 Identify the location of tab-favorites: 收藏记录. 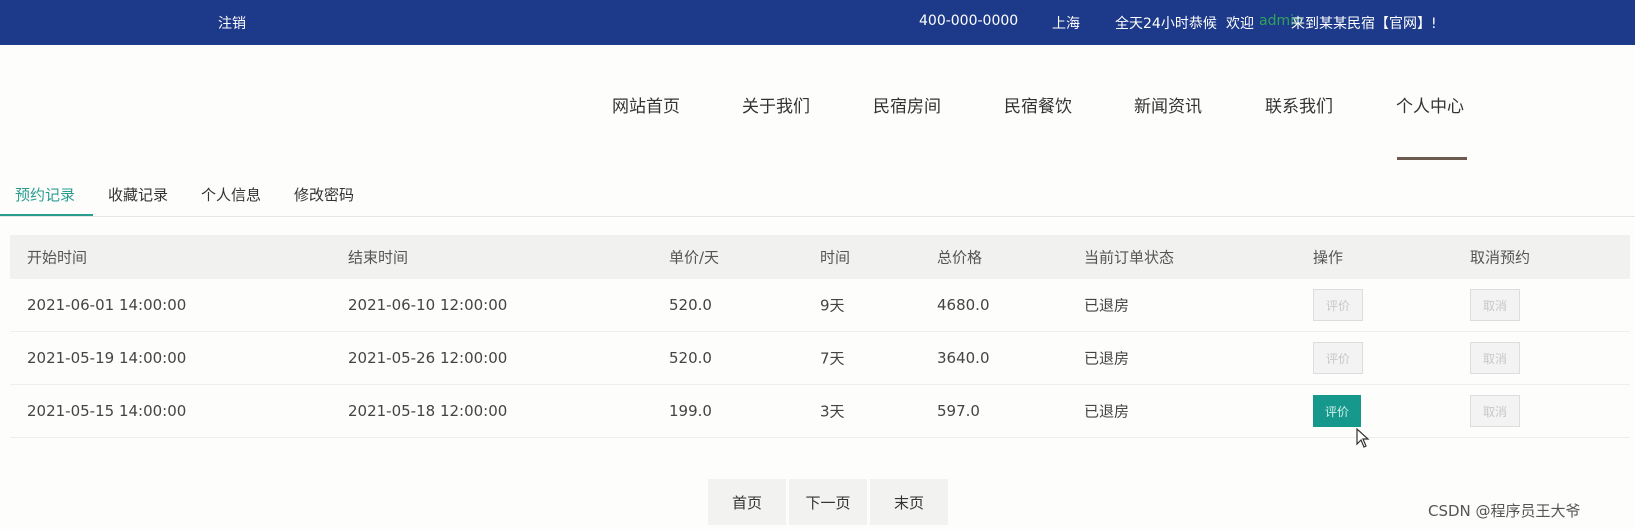
(138, 194).